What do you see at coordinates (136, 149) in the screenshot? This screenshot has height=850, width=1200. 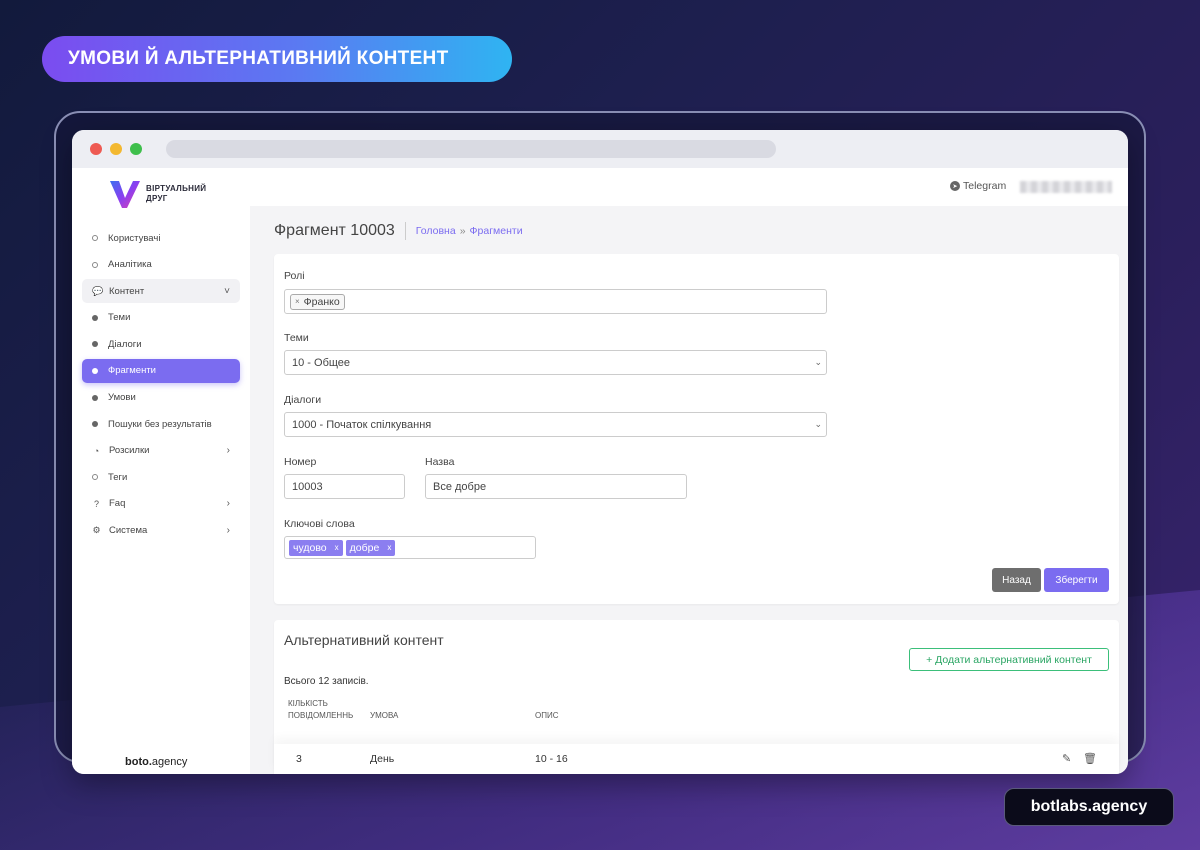 I see `maximize-window-icon` at bounding box center [136, 149].